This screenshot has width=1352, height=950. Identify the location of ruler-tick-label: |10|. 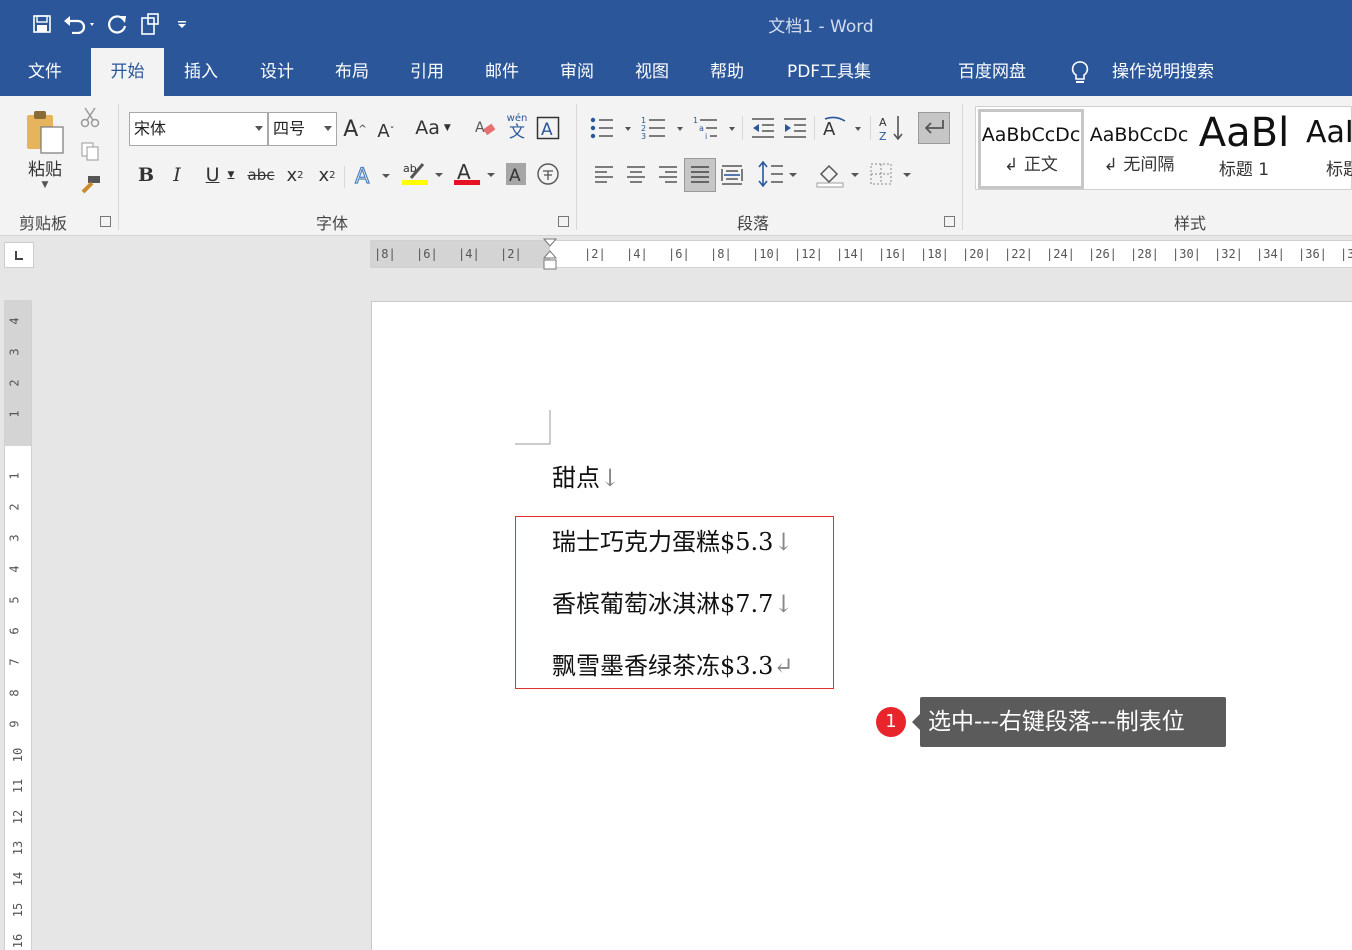
(766, 254).